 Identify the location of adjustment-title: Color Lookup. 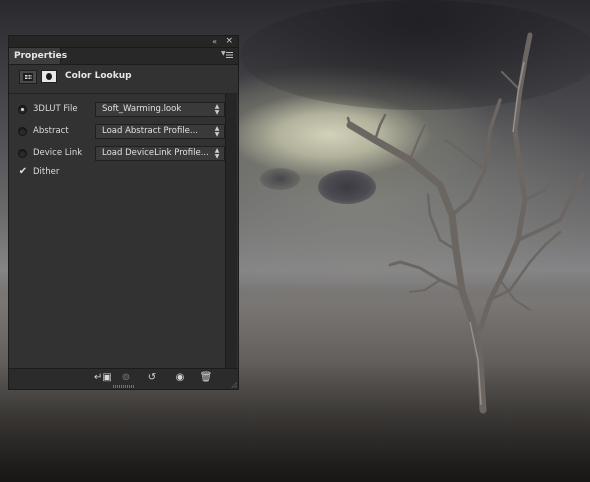
(98, 76).